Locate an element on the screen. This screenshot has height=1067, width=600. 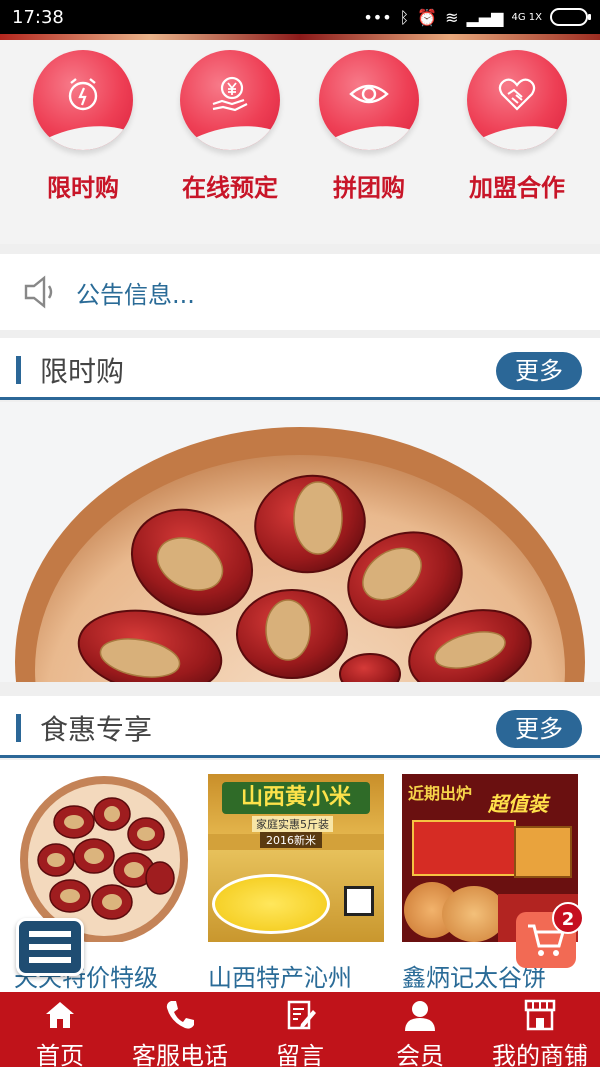
quick-menu-label: 加盟合作 is located at coordinates (517, 188).